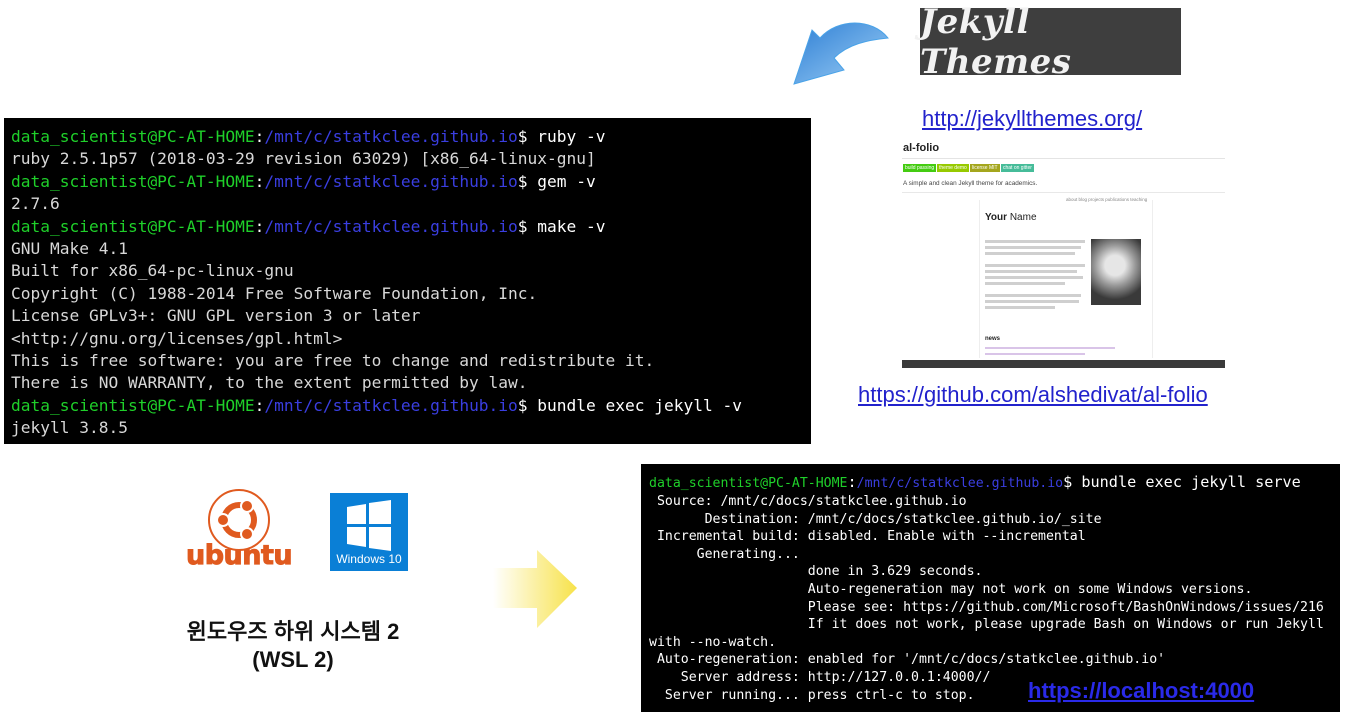 Image resolution: width=1348 pixels, height=720 pixels. I want to click on prompt-command: $ bundle exec jekyll serve, so click(1182, 482).